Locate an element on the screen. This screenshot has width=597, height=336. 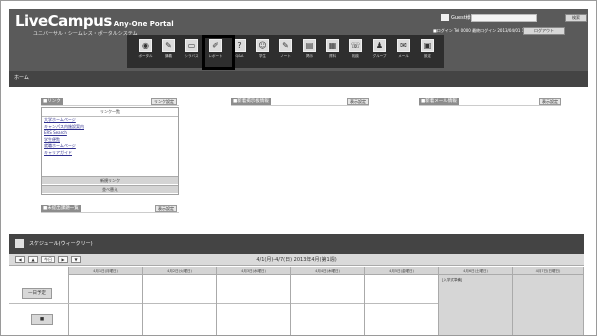
app-icon-button: ◉ ポータル is located at coordinates (145, 50).